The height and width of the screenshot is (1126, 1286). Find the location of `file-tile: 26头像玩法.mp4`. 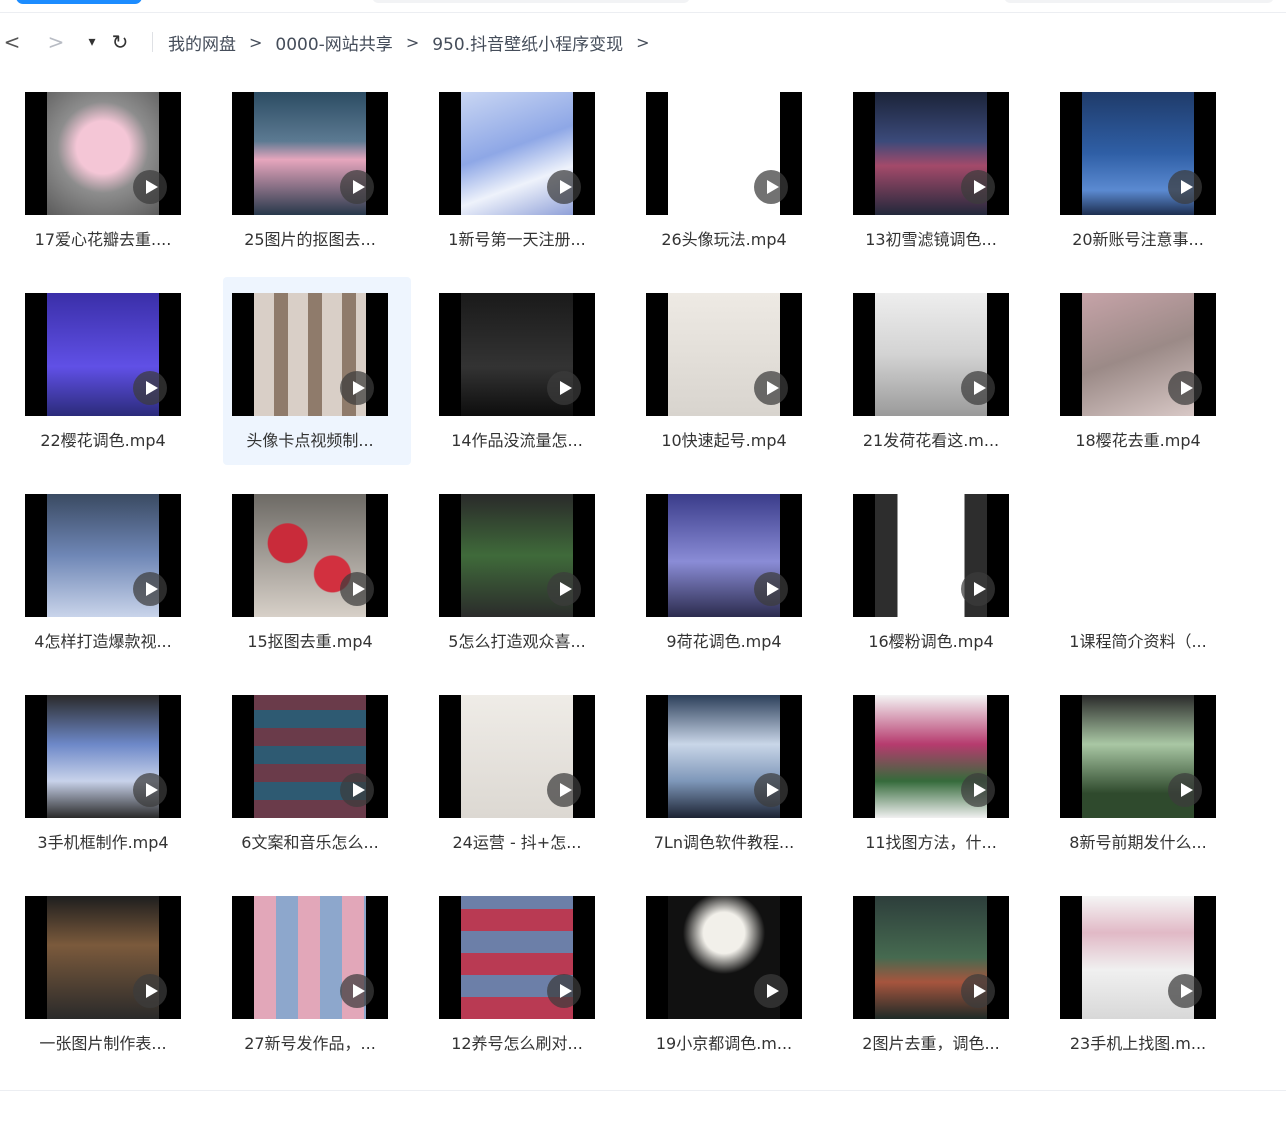

file-tile: 26头像玩法.mp4 is located at coordinates (731, 182).